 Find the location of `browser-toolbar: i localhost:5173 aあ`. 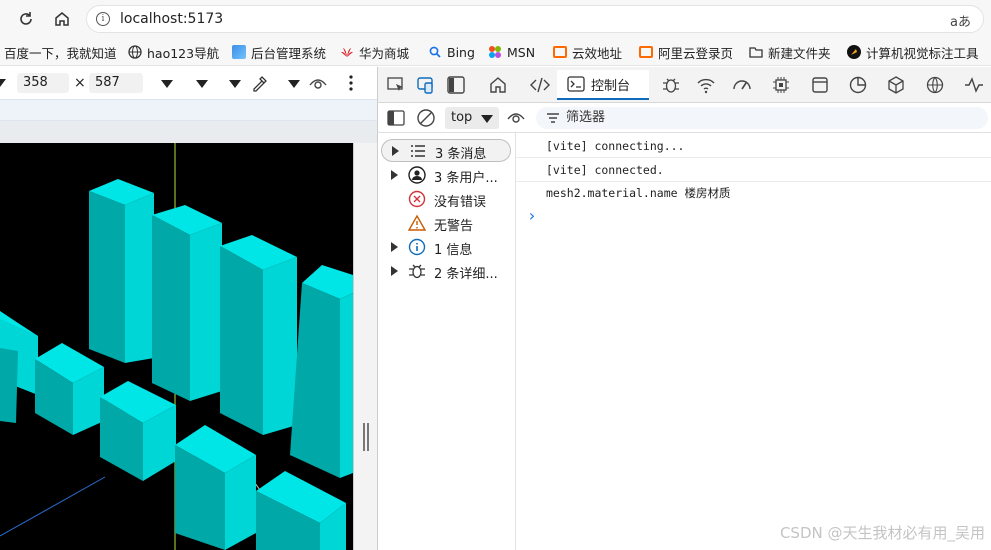

browser-toolbar: i localhost:5173 aあ is located at coordinates (495, 19).